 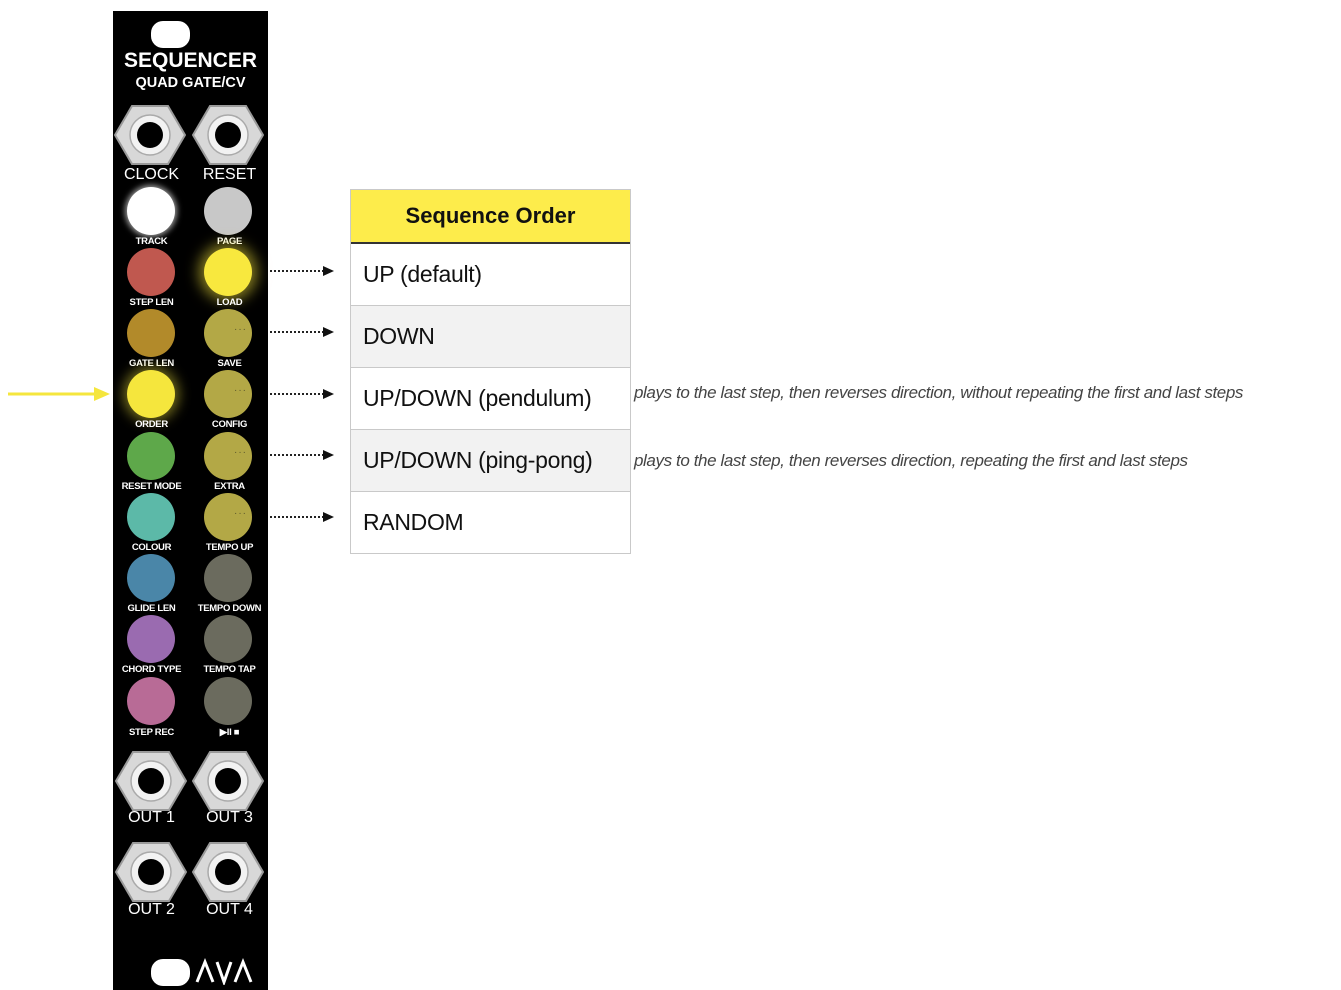 What do you see at coordinates (229, 302) in the screenshot?
I see `load-label: LOAD` at bounding box center [229, 302].